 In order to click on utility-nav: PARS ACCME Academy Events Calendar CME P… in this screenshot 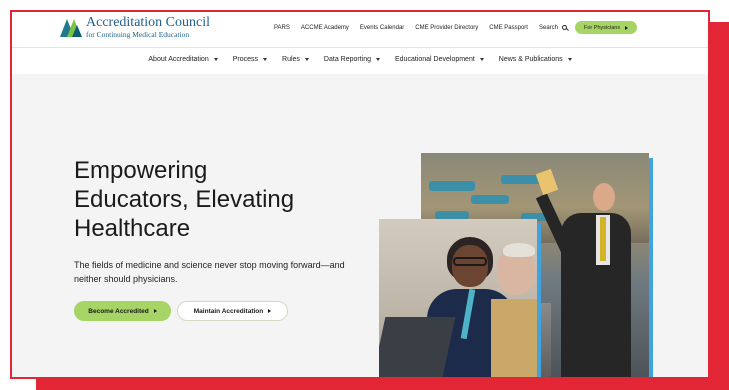, I will do `click(456, 27)`.